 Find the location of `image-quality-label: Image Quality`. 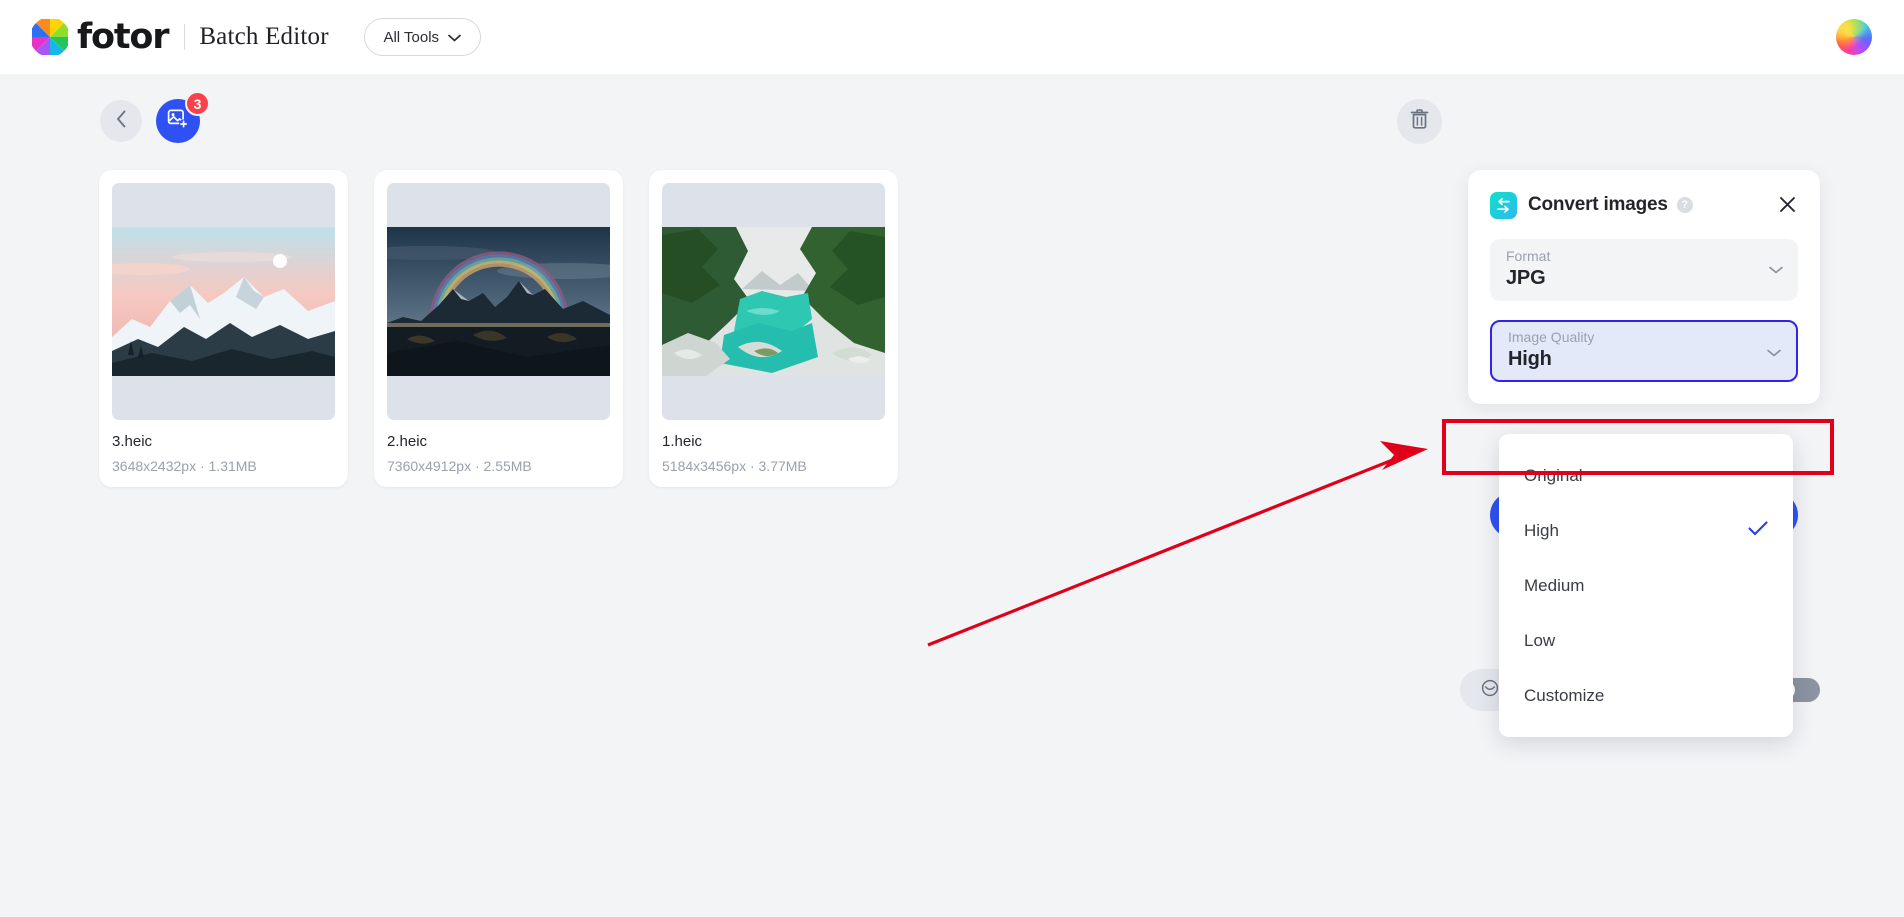

image-quality-label: Image Quality is located at coordinates (1551, 337).